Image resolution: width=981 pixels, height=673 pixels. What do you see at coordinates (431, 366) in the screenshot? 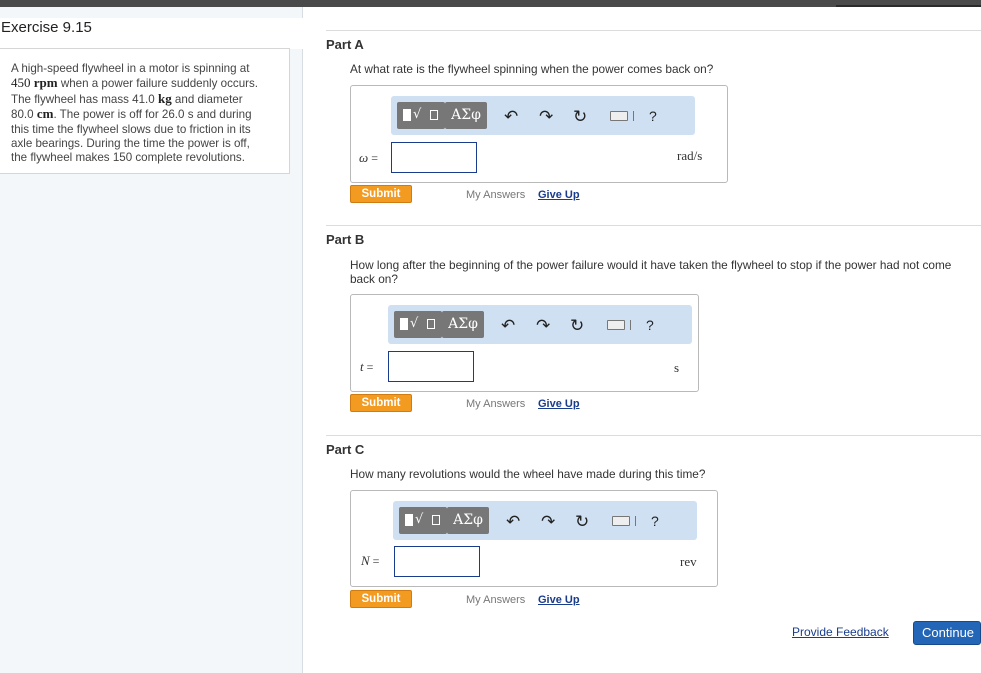
I see `time-input` at bounding box center [431, 366].